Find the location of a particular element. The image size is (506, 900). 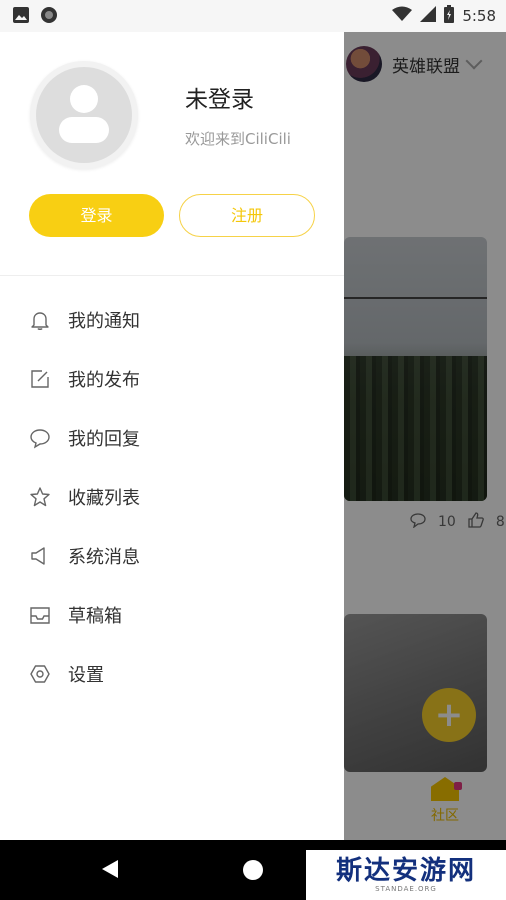

menu-item-favorites: 收藏列表 is located at coordinates (172, 496).